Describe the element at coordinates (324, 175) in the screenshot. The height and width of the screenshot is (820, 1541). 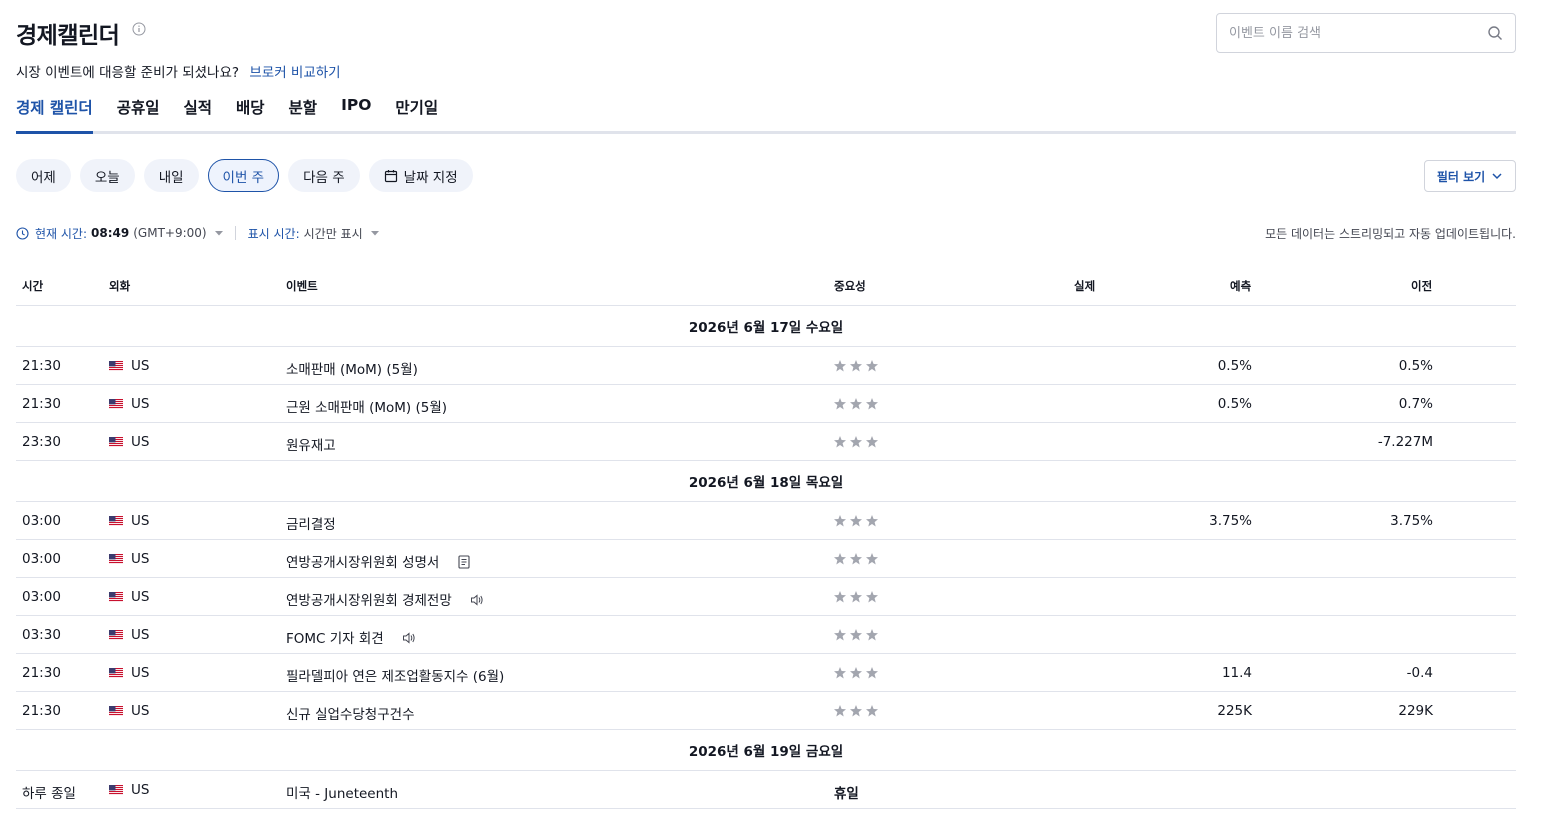
I see `range-next-week-button: 다음 주` at that location.